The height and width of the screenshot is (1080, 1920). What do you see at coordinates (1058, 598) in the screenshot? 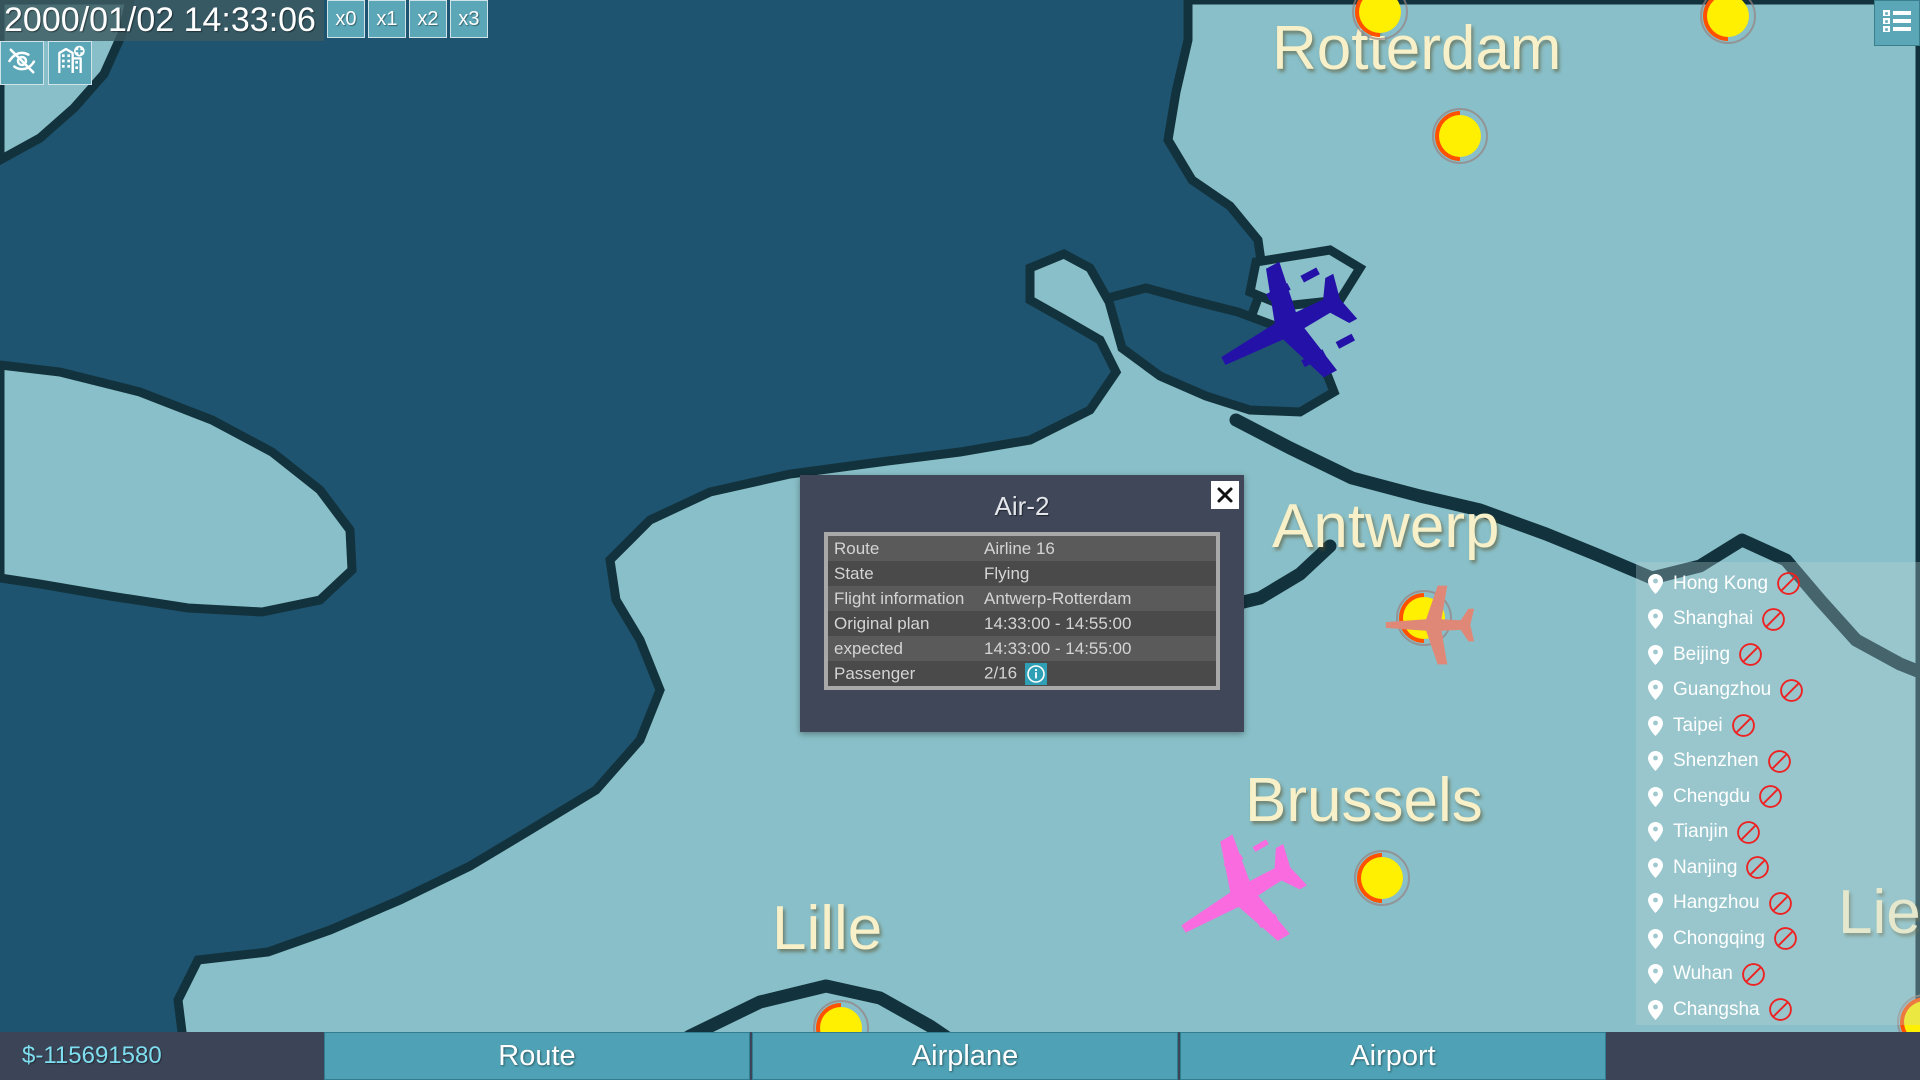
I see `row-value: Antwerp-Rotterdam` at bounding box center [1058, 598].